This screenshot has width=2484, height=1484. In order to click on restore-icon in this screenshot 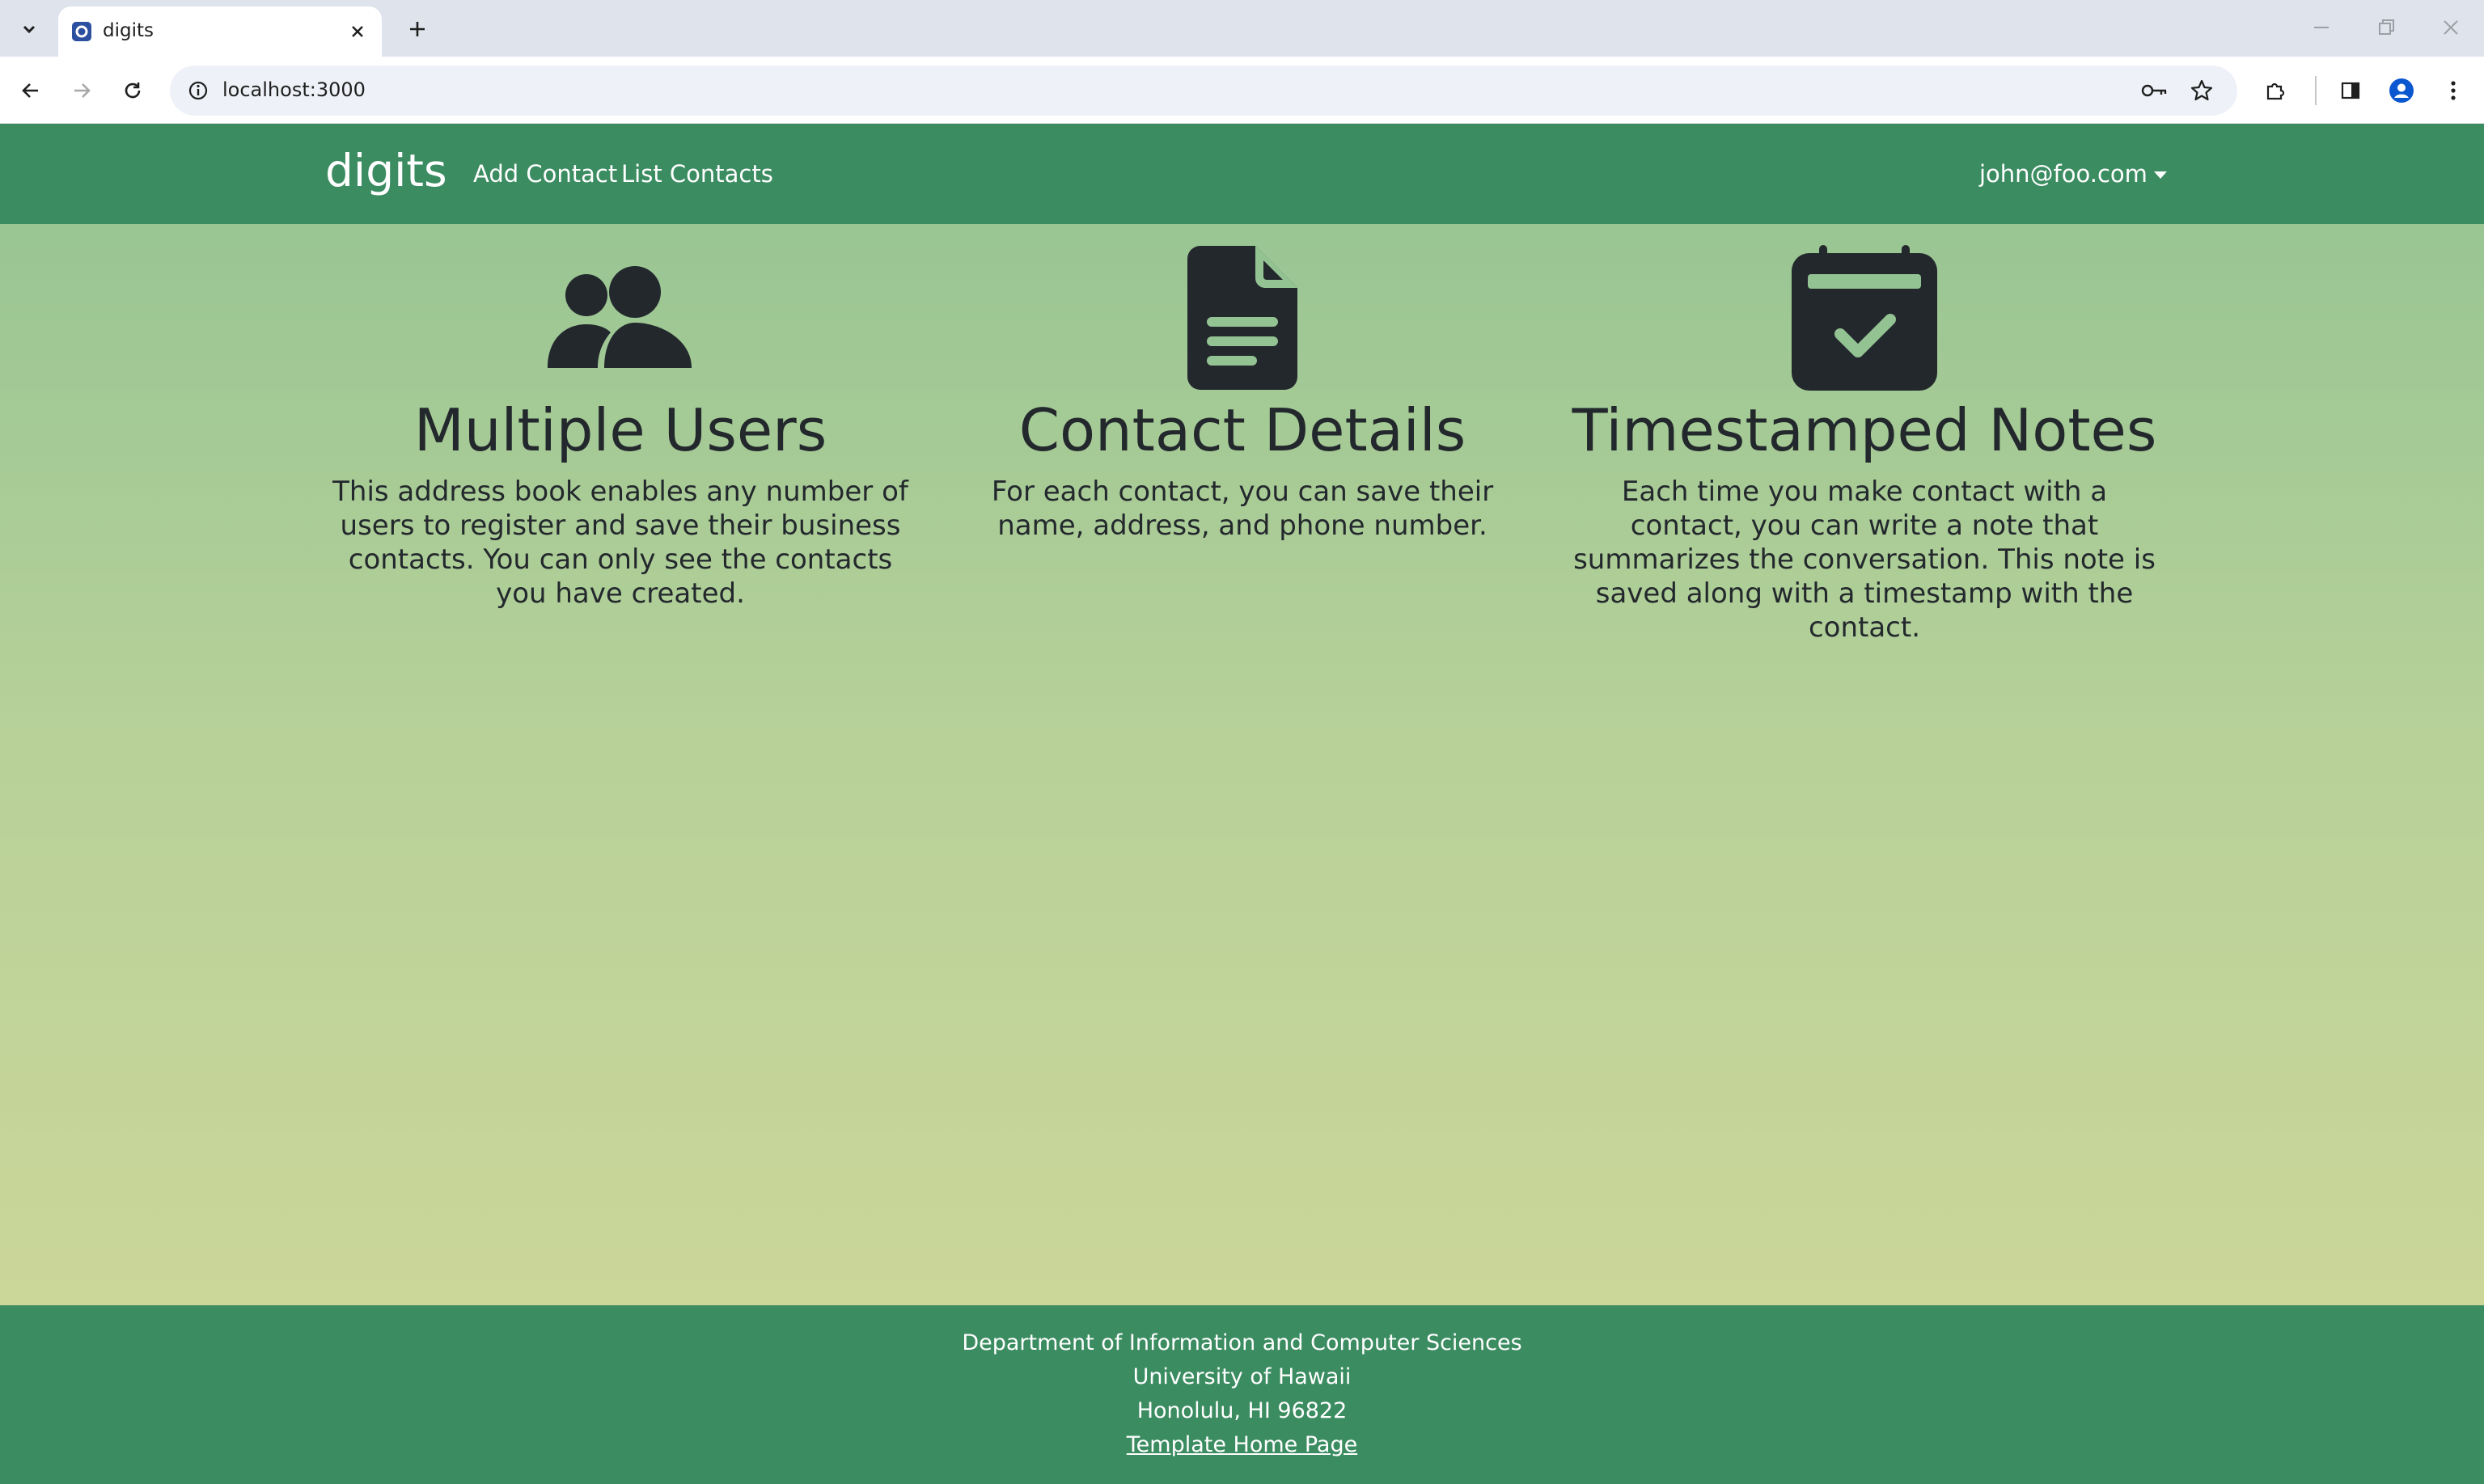, I will do `click(2386, 27)`.